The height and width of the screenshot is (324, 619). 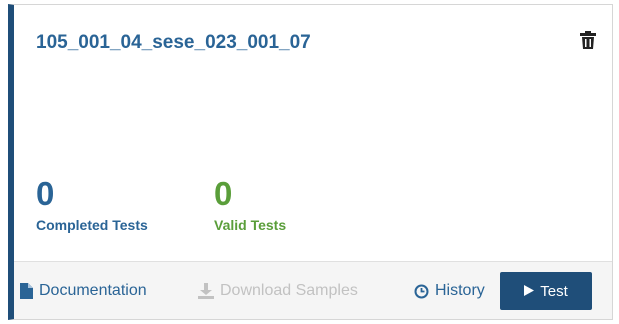 What do you see at coordinates (554, 291) in the screenshot?
I see `test-button-label: Test` at bounding box center [554, 291].